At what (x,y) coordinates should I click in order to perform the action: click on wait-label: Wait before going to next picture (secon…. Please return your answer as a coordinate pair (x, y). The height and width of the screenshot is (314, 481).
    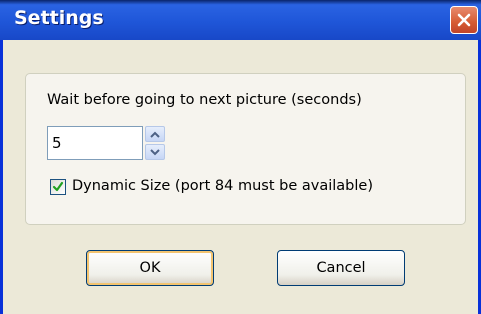
    Looking at the image, I should click on (204, 100).